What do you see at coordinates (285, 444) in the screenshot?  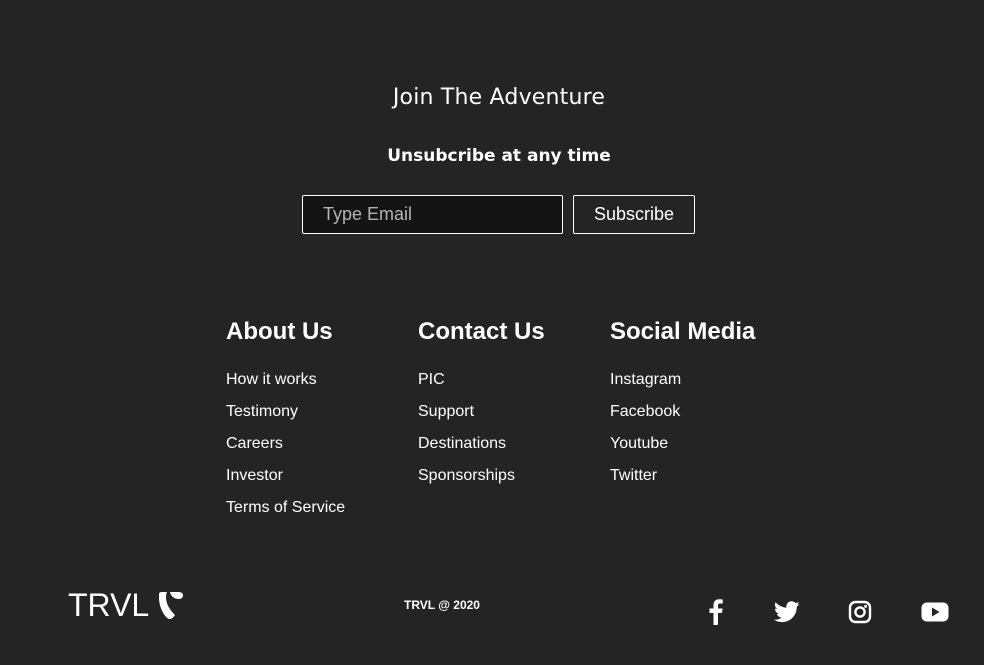 I see `link-careers: Careers` at bounding box center [285, 444].